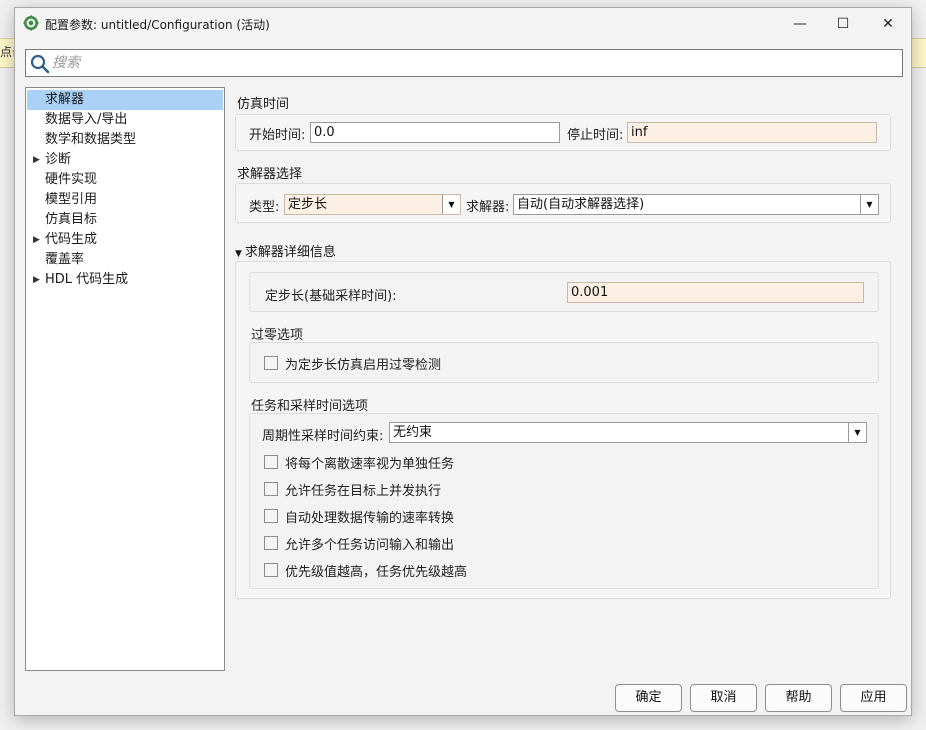 Image resolution: width=926 pixels, height=730 pixels. What do you see at coordinates (463, 24) in the screenshot?
I see `titlebar: 配置参数: untitled/Configuration (活动) — ☐ ✕` at bounding box center [463, 24].